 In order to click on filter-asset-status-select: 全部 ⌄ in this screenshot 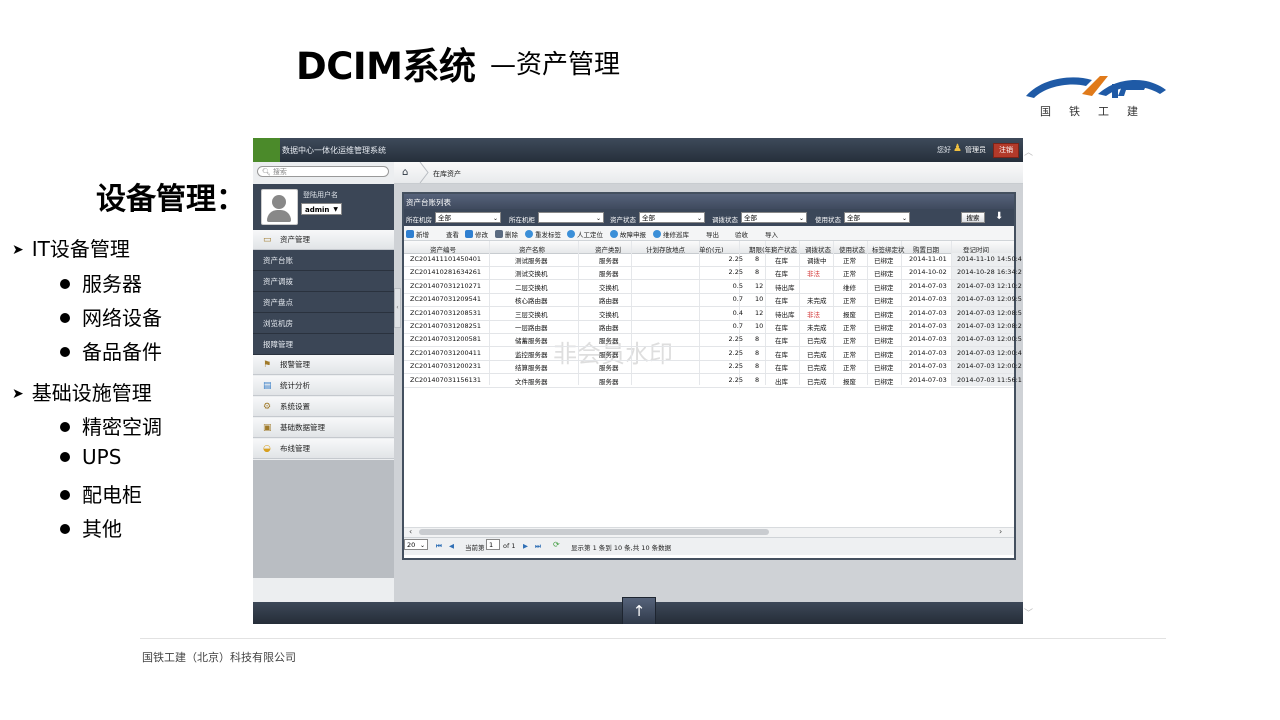, I will do `click(672, 217)`.